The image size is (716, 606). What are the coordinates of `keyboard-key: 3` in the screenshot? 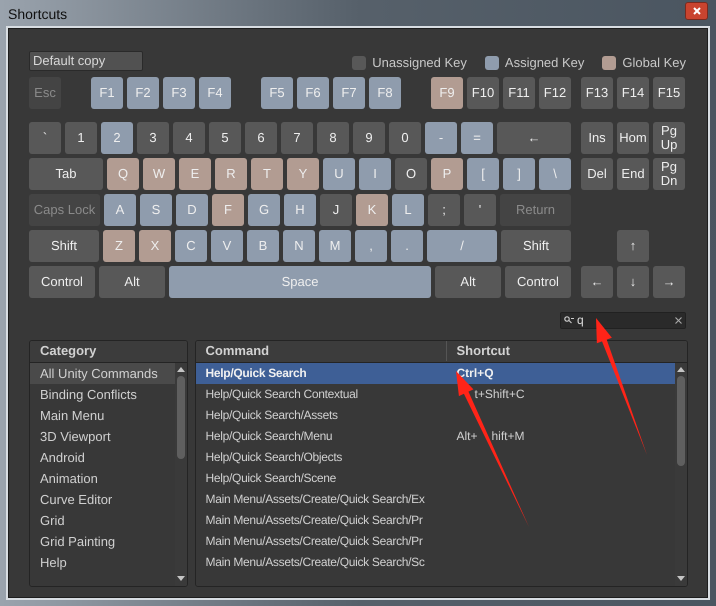 It's located at (153, 138).